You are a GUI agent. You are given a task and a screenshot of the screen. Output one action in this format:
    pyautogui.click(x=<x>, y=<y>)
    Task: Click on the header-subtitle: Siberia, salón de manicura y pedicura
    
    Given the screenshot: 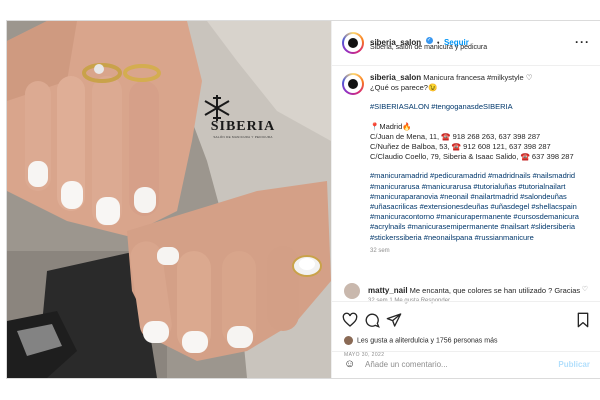 What is the action you would take?
    pyautogui.click(x=428, y=47)
    